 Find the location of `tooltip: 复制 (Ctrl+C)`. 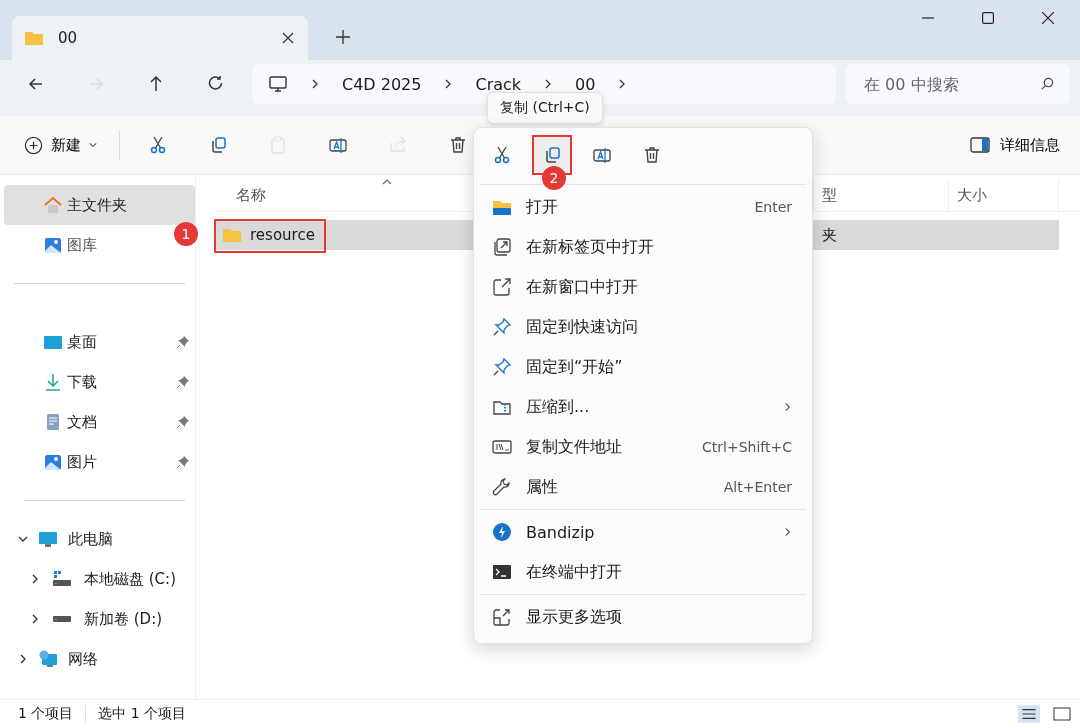

tooltip: 复制 (Ctrl+C) is located at coordinates (545, 108).